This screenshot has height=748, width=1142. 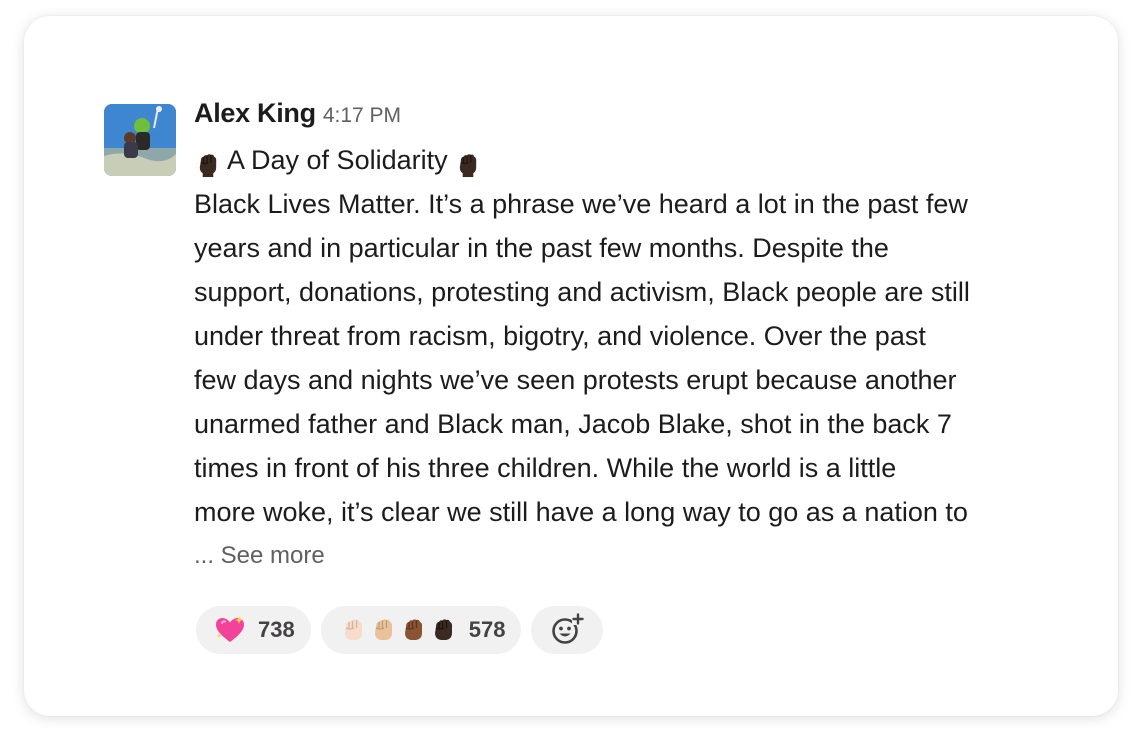 I want to click on avatar, so click(x=140, y=140).